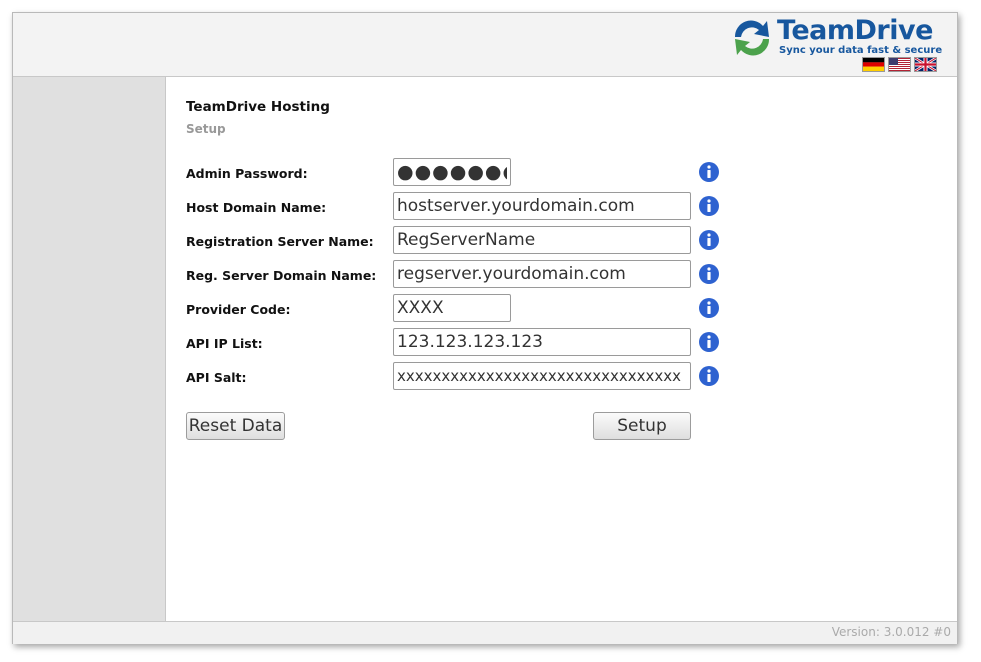 The height and width of the screenshot is (662, 981). Describe the element at coordinates (542, 274) in the screenshot. I see `reg-server-domain-input` at that location.